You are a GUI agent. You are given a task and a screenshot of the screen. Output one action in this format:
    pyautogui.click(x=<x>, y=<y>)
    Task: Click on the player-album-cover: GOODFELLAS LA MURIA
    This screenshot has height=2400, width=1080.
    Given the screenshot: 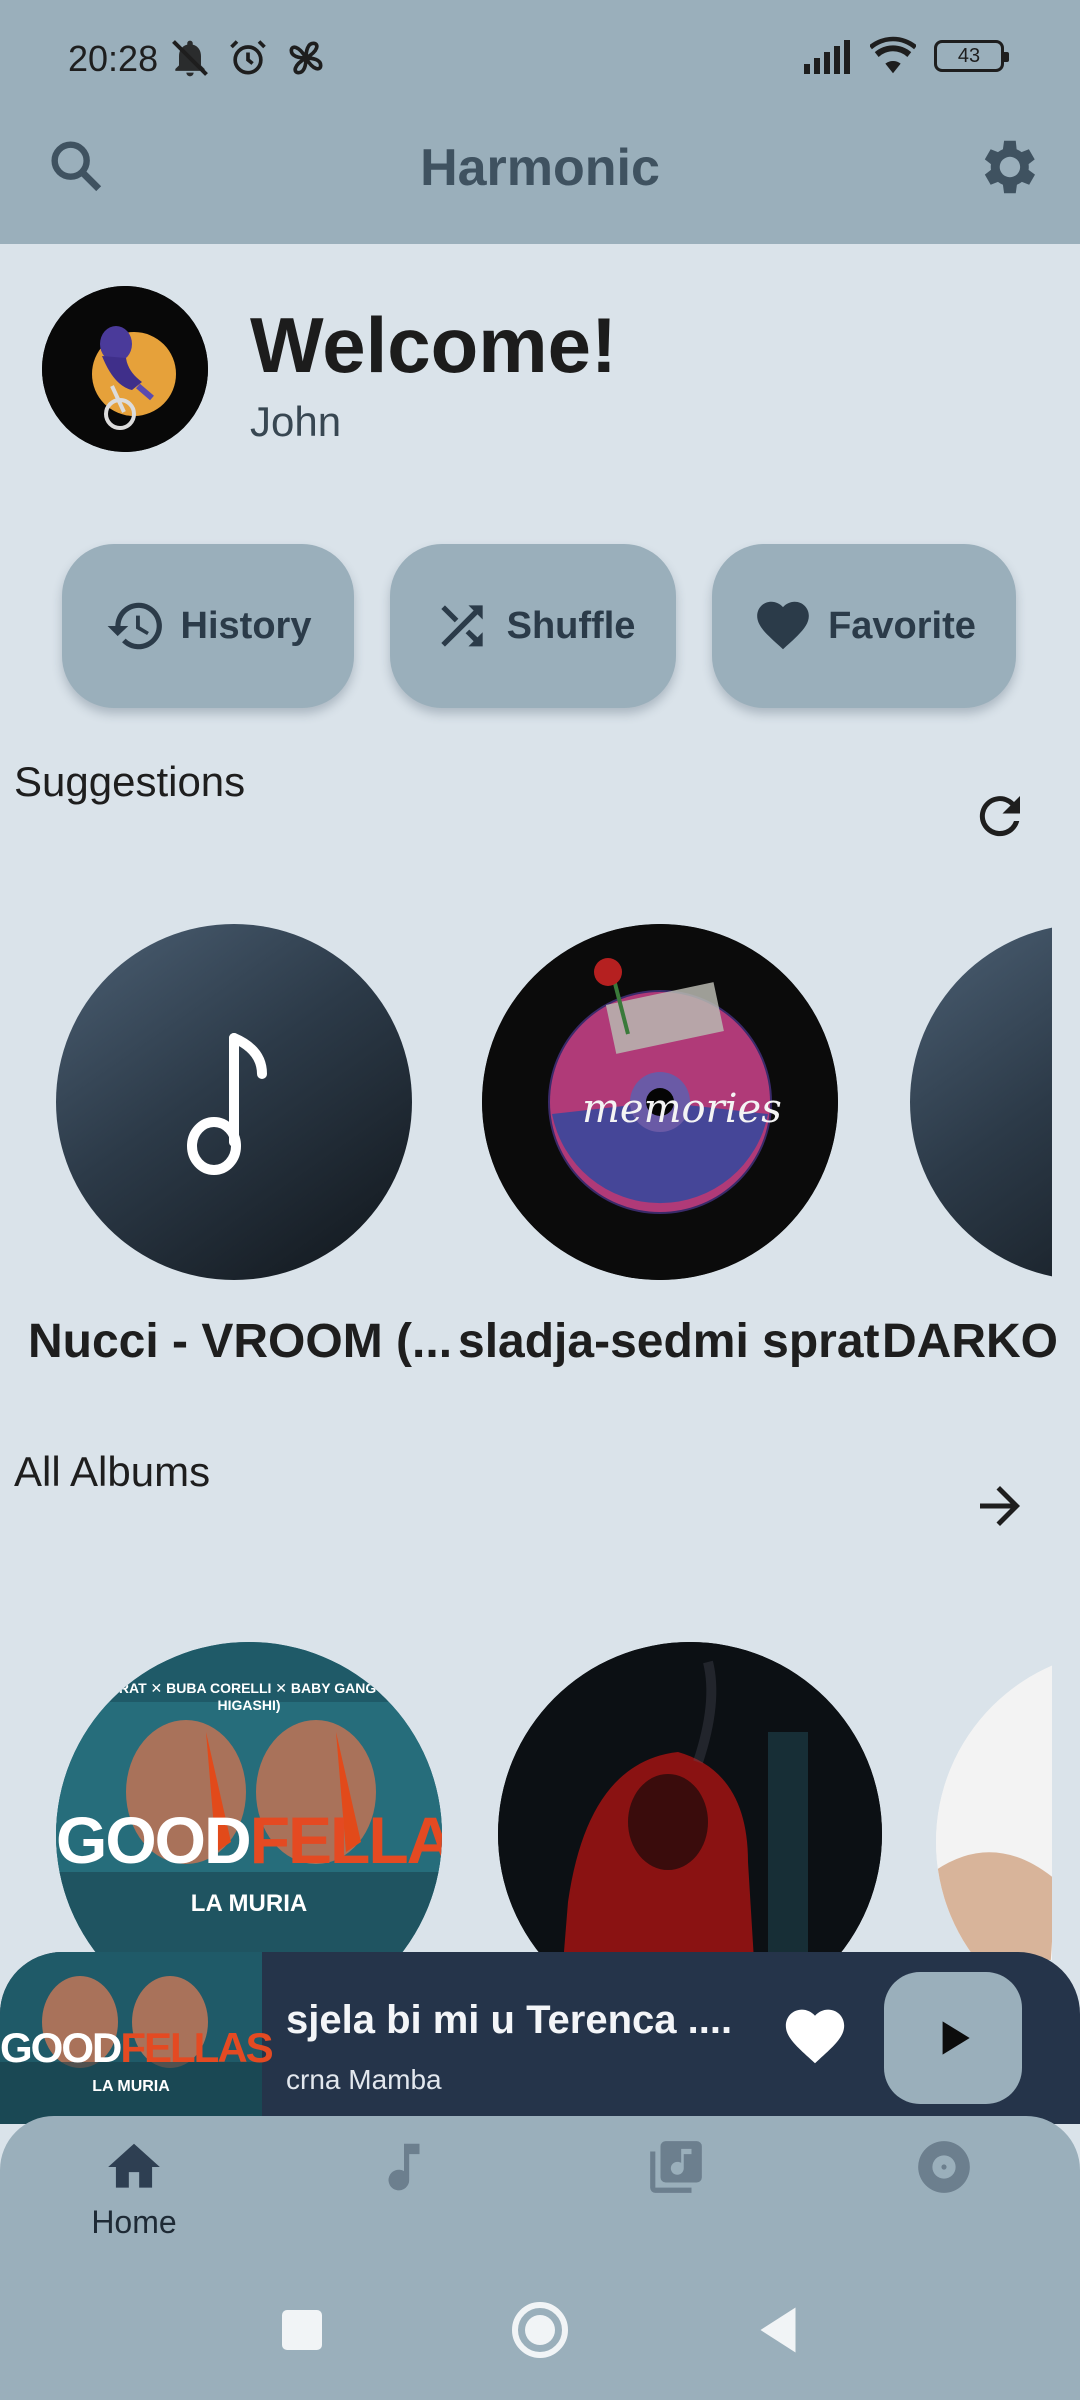 What is the action you would take?
    pyautogui.click(x=137, y=2038)
    